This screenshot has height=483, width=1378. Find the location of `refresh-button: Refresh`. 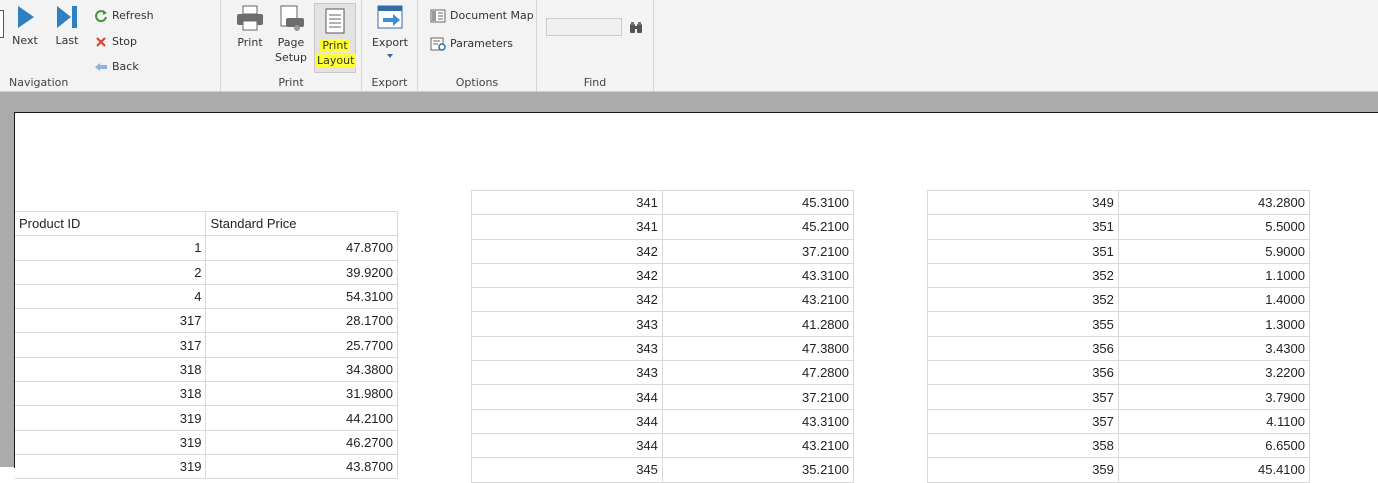

refresh-button: Refresh is located at coordinates (124, 16).